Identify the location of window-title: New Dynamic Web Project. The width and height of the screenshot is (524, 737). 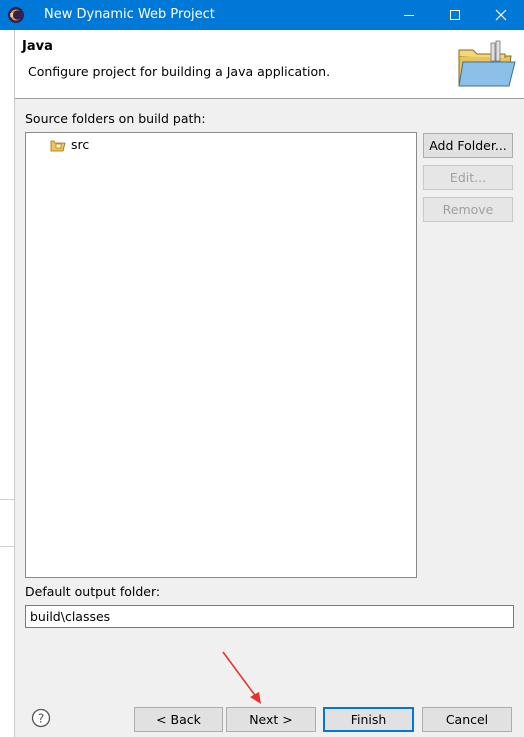
(129, 14).